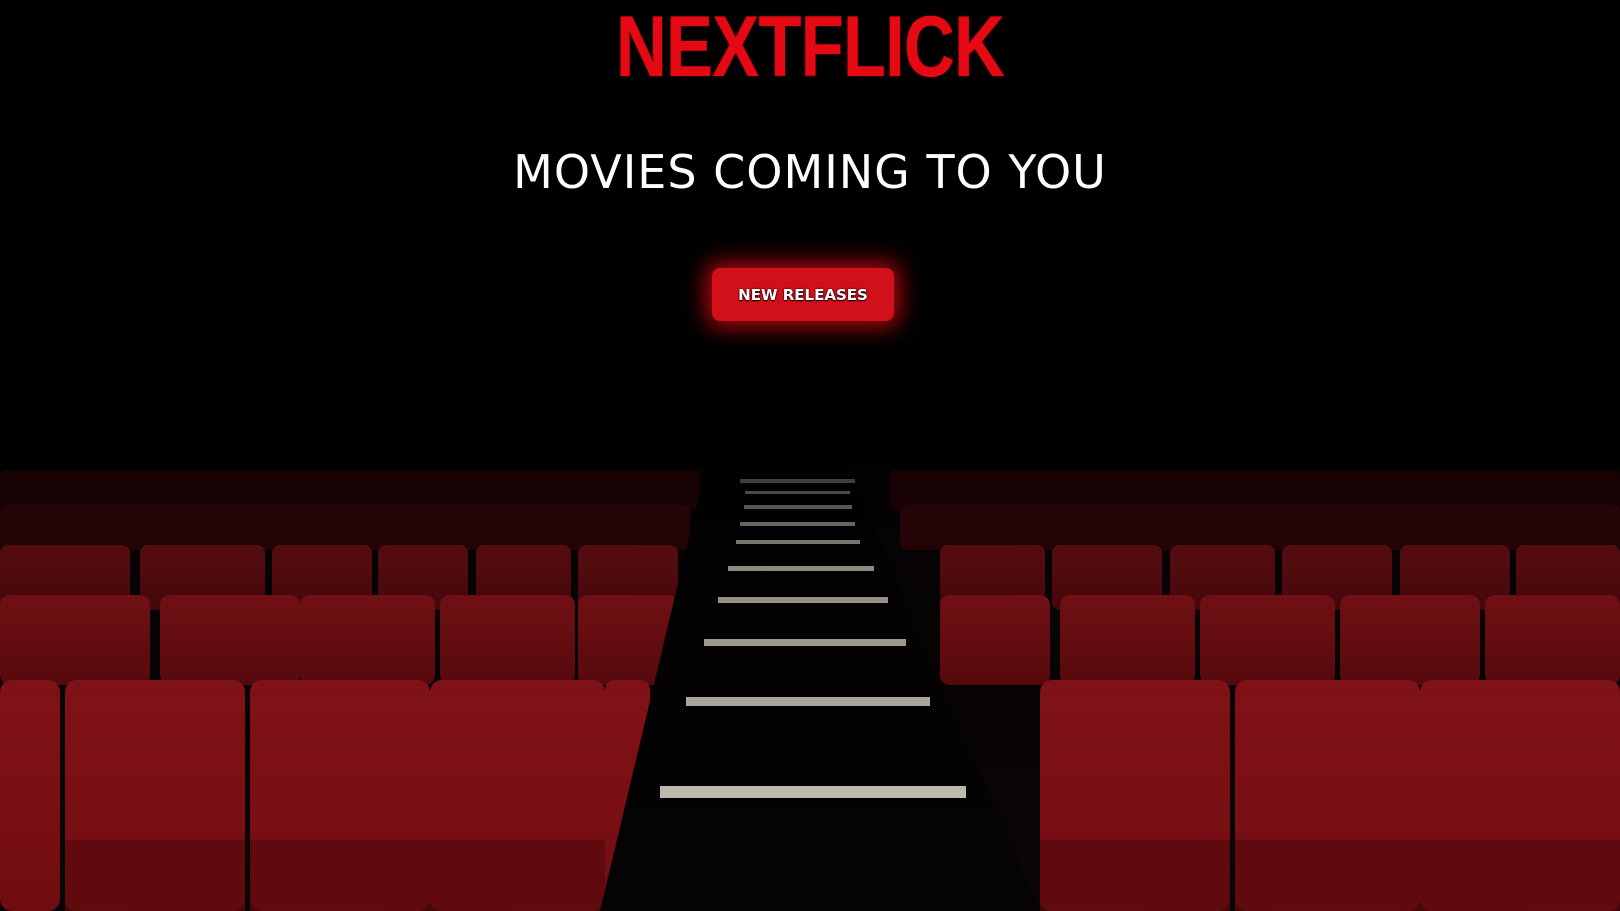 The width and height of the screenshot is (1620, 911). What do you see at coordinates (810, 172) in the screenshot?
I see `hero-headline: MOVIES COMING TO YOU` at bounding box center [810, 172].